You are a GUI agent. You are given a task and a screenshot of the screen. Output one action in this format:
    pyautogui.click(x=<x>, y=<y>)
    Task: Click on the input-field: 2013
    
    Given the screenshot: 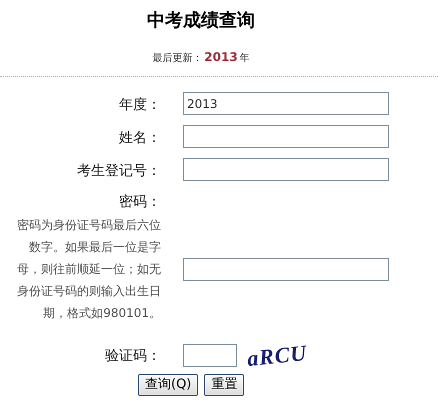 What is the action you would take?
    pyautogui.click(x=286, y=103)
    